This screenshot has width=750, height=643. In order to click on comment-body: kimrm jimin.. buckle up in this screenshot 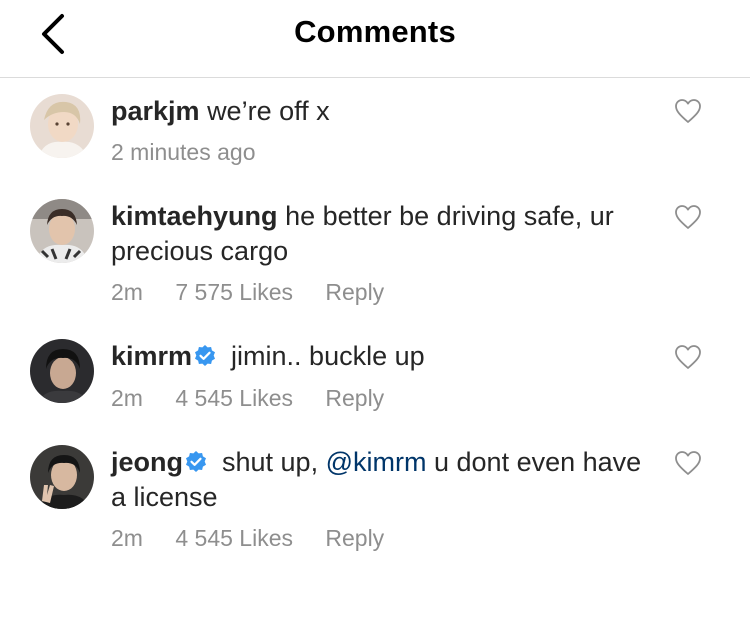, I will do `click(381, 356)`.